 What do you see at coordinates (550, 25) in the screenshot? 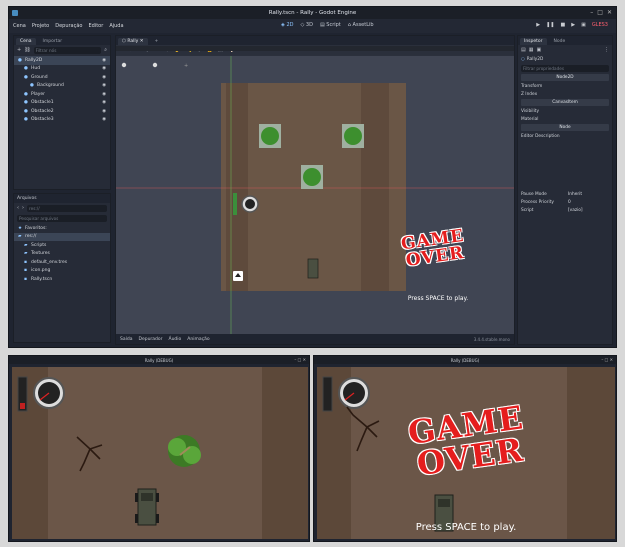
I see `pause-icon: ❚❚` at bounding box center [550, 25].